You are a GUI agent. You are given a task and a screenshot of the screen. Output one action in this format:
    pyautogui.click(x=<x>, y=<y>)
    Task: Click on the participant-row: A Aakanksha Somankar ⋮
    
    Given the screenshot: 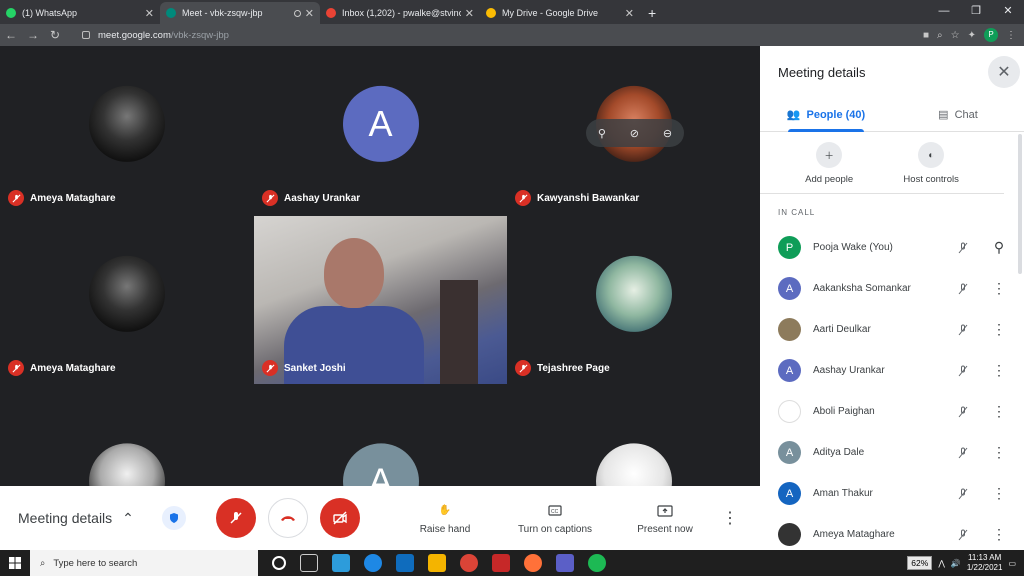 What is the action you would take?
    pyautogui.click(x=892, y=288)
    